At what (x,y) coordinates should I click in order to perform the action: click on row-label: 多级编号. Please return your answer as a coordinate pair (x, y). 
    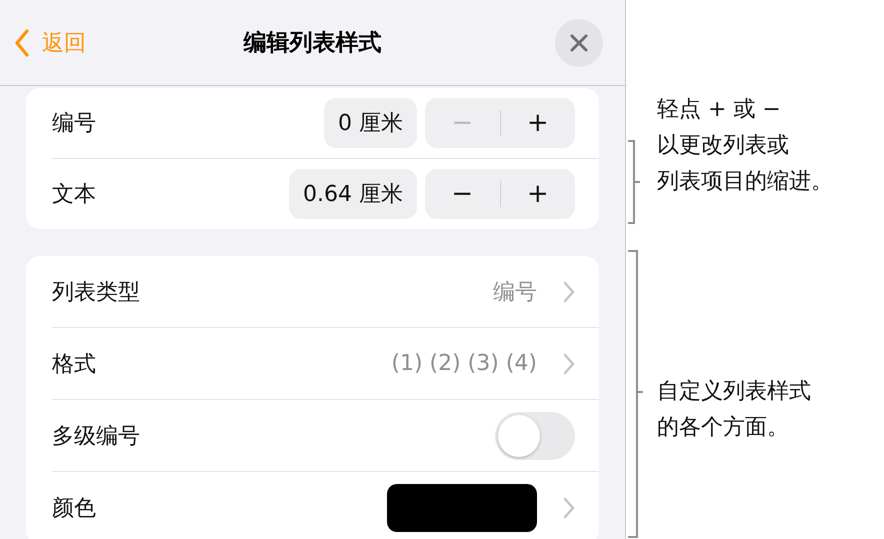
    Looking at the image, I should click on (96, 436).